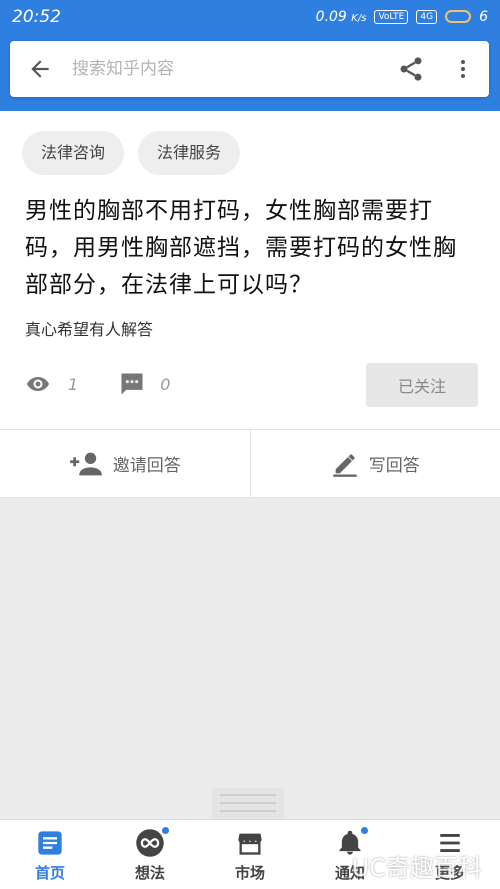 Image resolution: width=500 pixels, height=889 pixels. What do you see at coordinates (116, 384) in the screenshot?
I see `question-stats: 1 0` at bounding box center [116, 384].